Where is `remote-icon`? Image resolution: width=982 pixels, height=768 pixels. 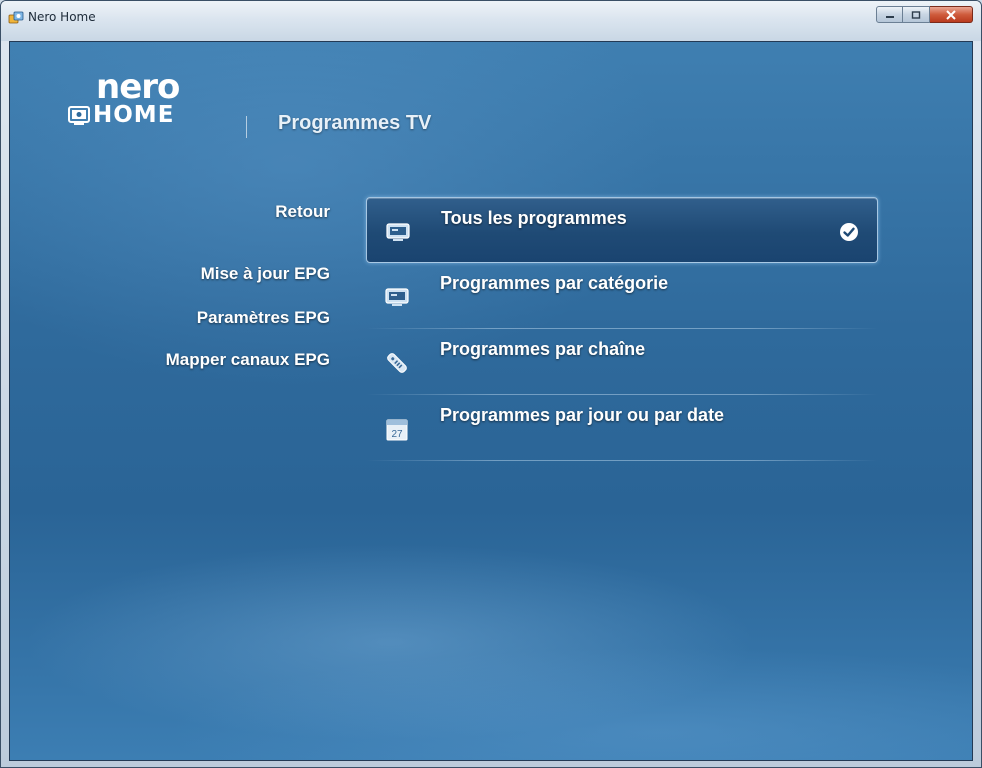 remote-icon is located at coordinates (397, 363).